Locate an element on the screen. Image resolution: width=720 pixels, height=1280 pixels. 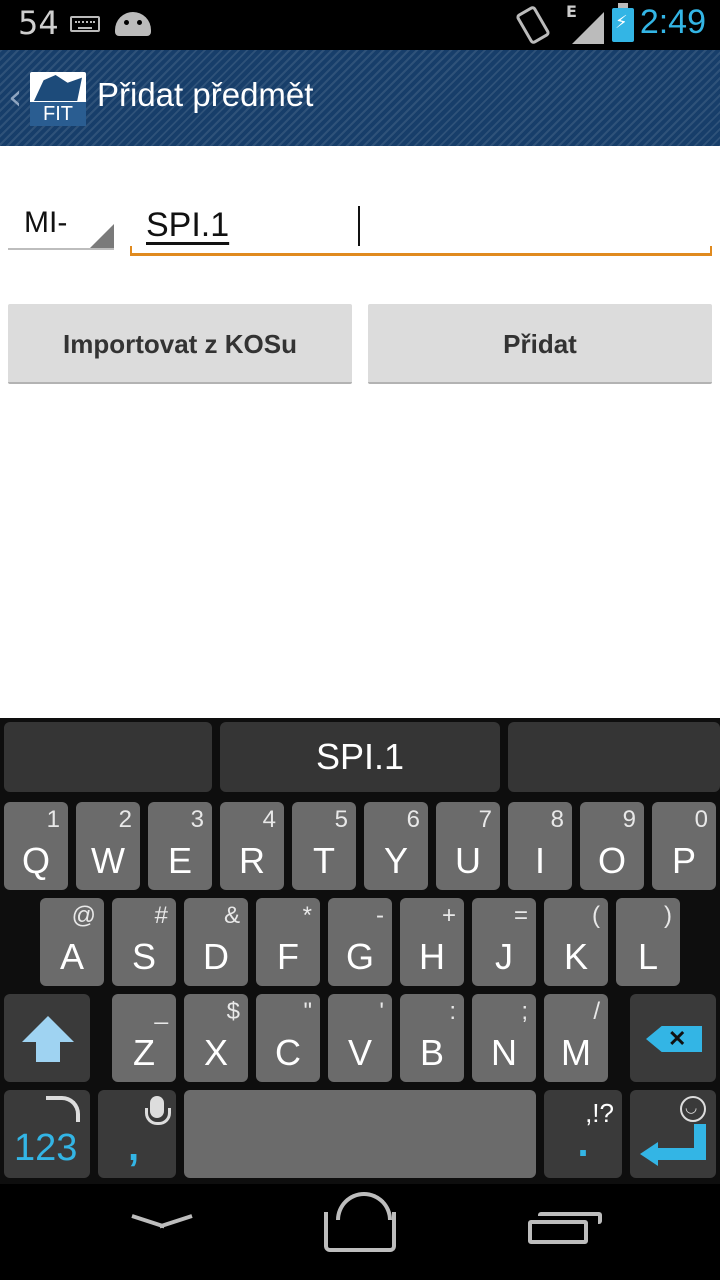
key-secondary-label: / is located at coordinates (596, 1011).